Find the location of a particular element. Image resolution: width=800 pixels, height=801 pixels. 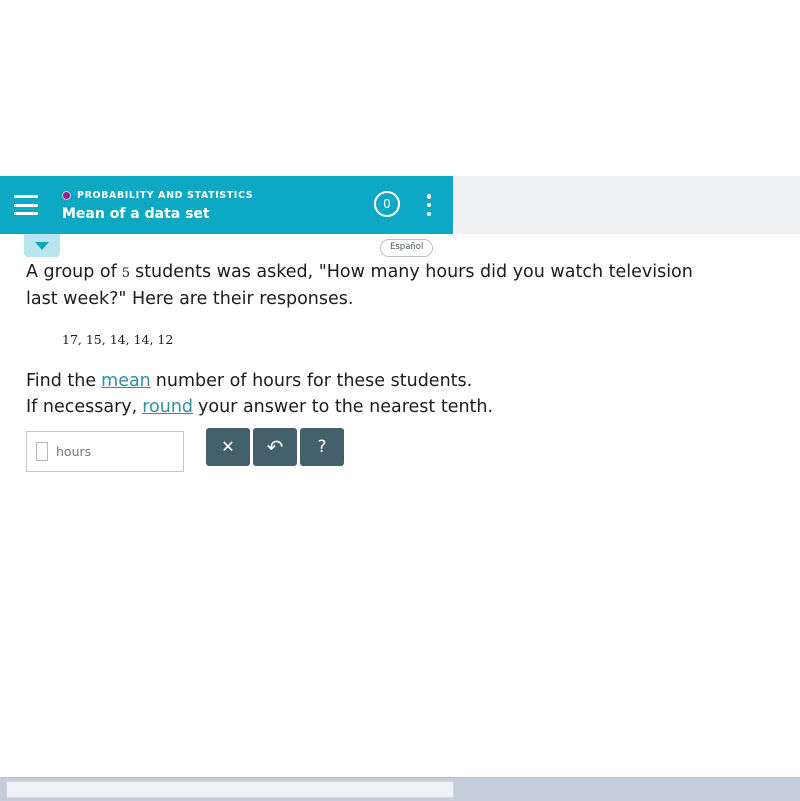

course-label: PROBABILITY AND STATISTICS is located at coordinates (165, 195).